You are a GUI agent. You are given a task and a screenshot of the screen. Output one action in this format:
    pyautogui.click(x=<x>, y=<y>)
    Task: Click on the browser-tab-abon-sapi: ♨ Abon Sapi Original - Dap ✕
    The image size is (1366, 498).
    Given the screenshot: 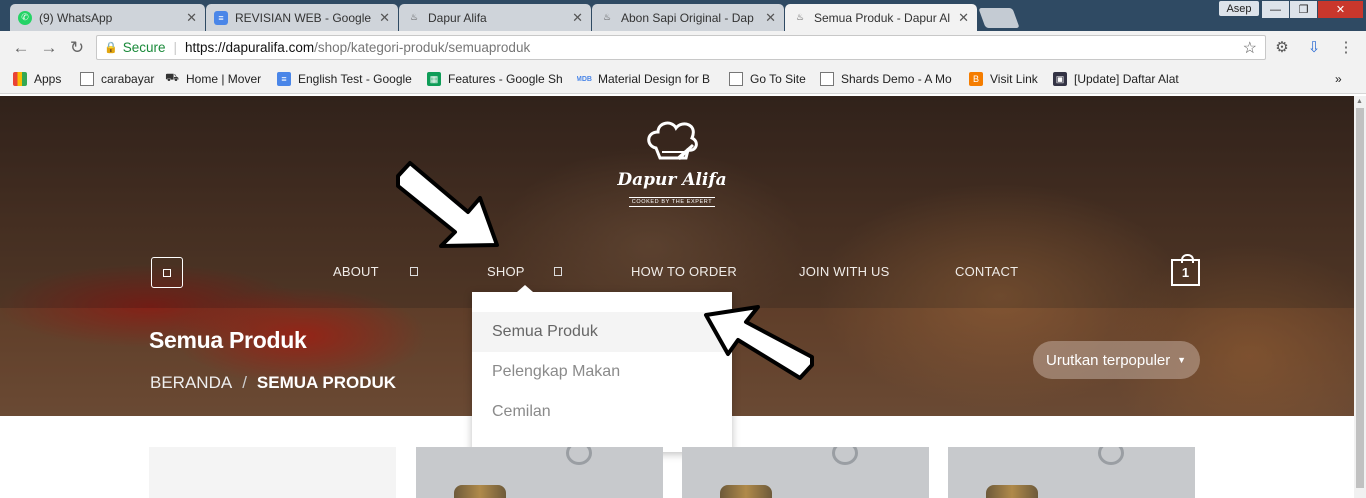 What is the action you would take?
    pyautogui.click(x=688, y=17)
    